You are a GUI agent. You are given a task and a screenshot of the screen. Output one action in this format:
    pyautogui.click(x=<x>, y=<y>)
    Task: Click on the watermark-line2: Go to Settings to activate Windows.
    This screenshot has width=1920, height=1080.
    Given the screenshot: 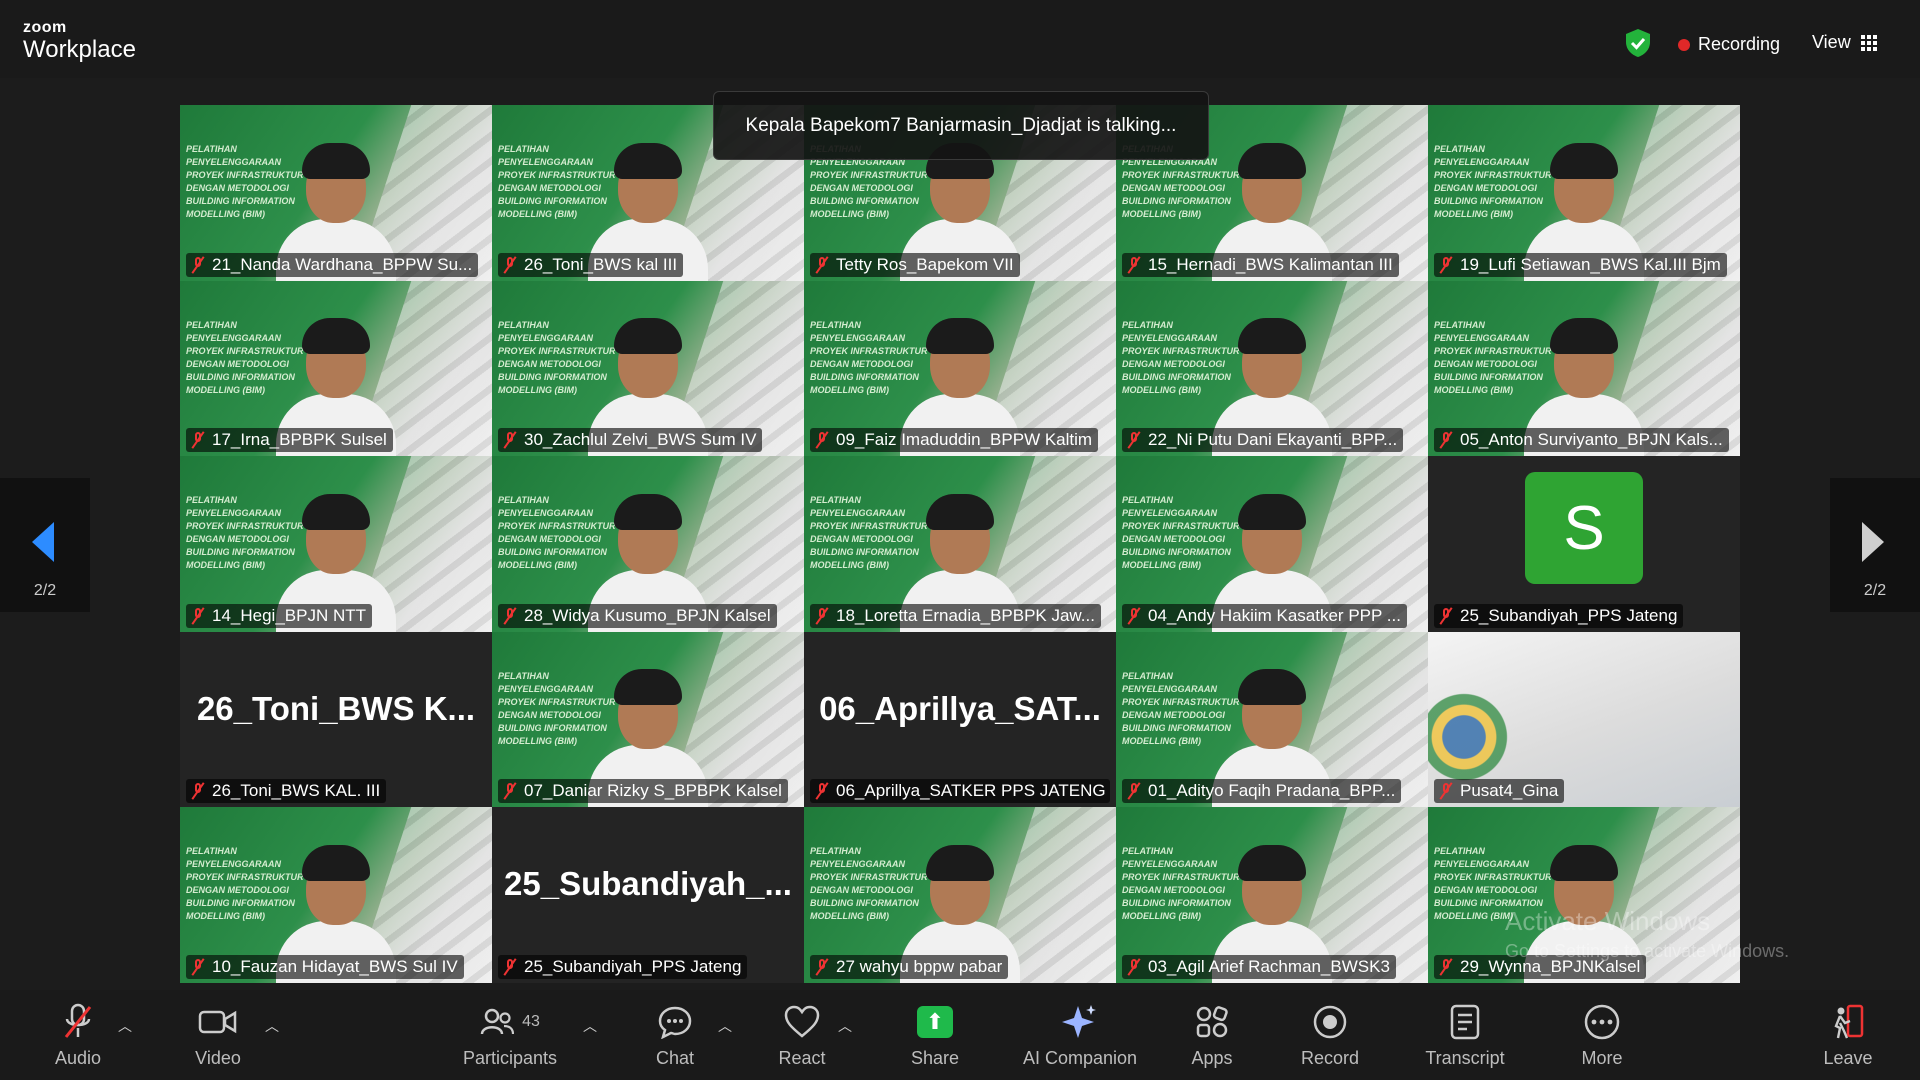 What is the action you would take?
    pyautogui.click(x=1647, y=951)
    